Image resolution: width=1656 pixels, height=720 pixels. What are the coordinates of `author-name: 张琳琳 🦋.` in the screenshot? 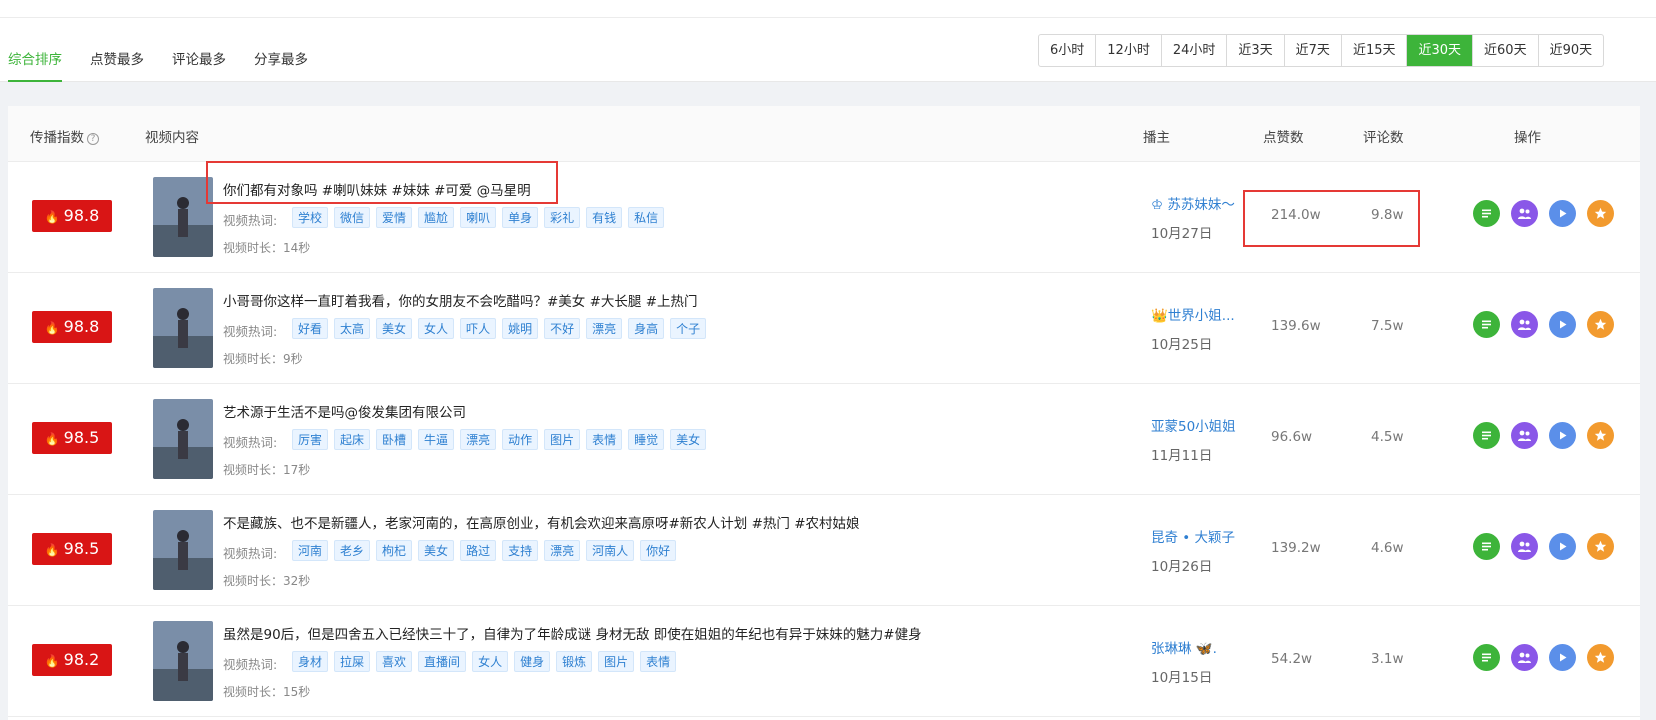 It's located at (1184, 647).